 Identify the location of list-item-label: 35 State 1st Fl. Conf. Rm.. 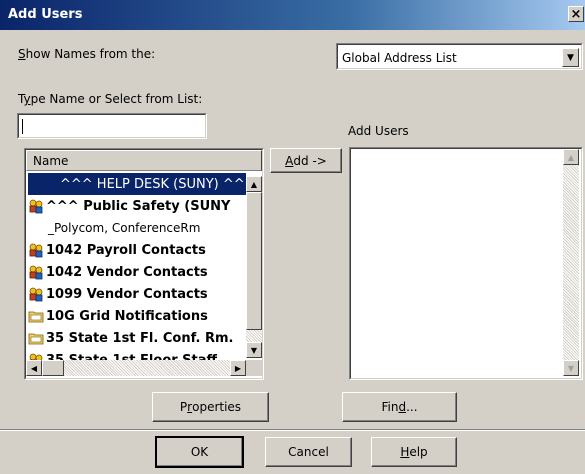
(140, 338).